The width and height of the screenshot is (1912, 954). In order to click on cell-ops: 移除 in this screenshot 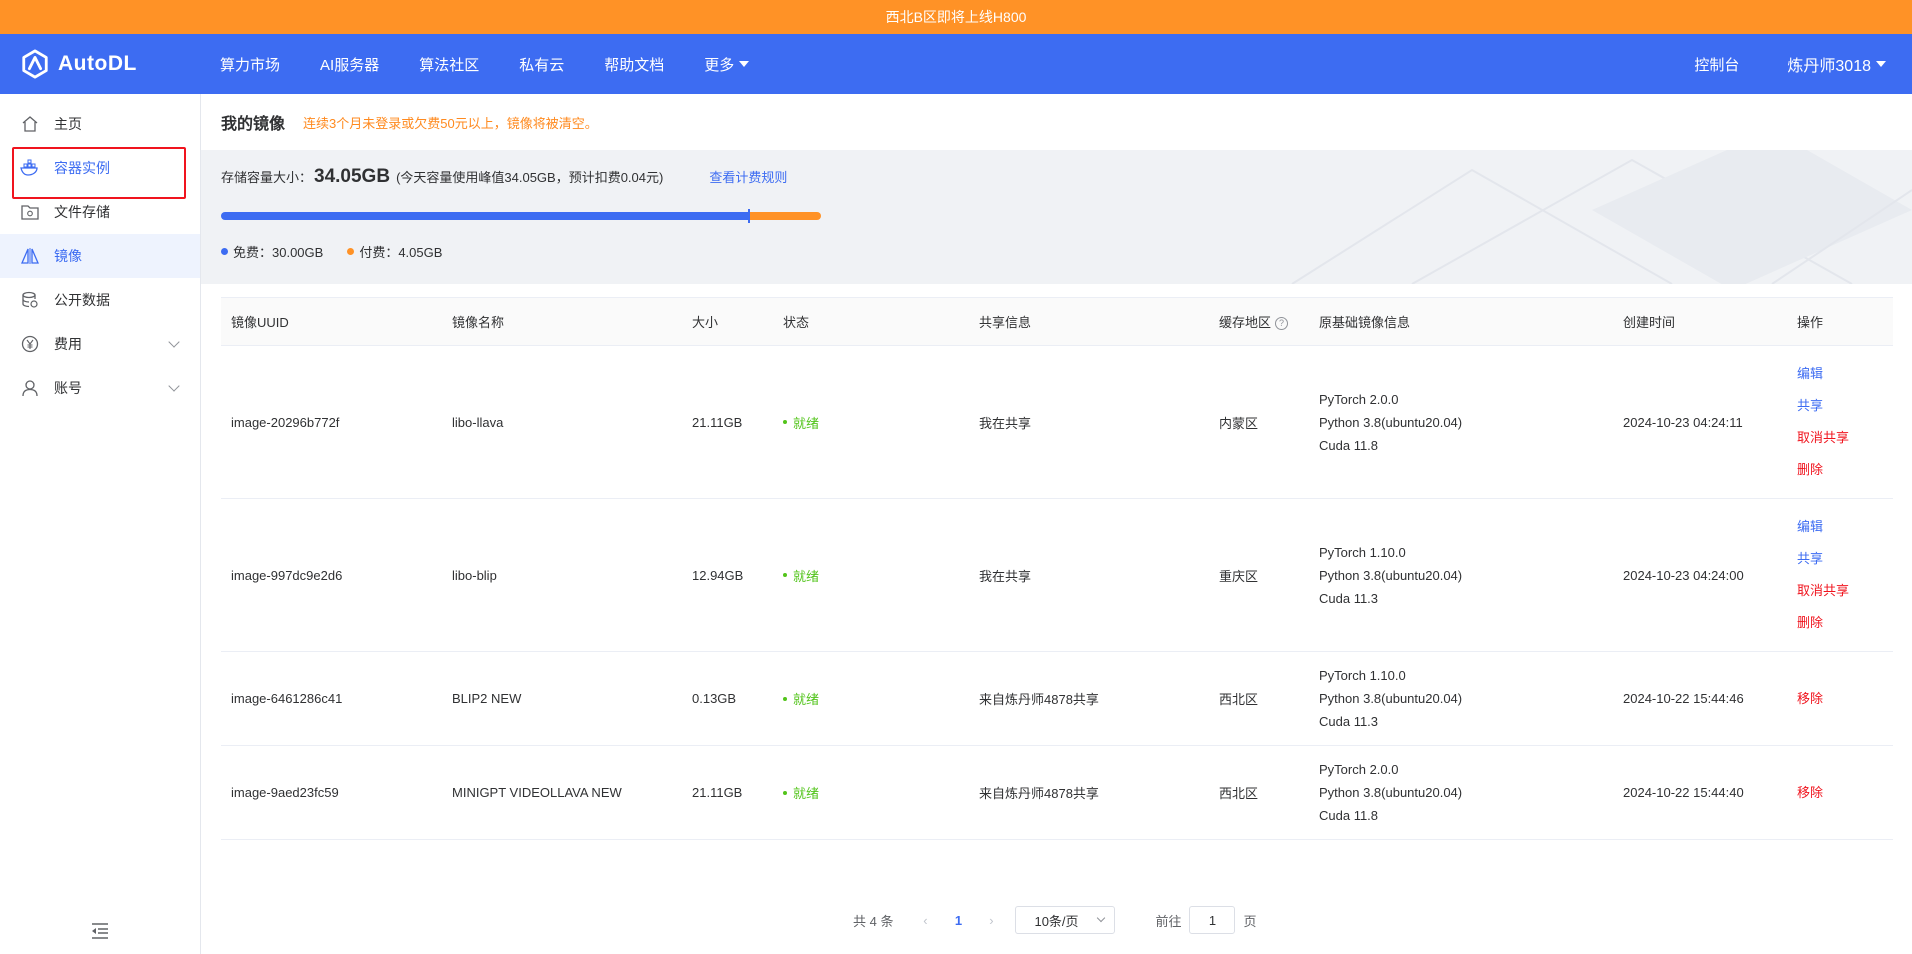, I will do `click(1840, 792)`.